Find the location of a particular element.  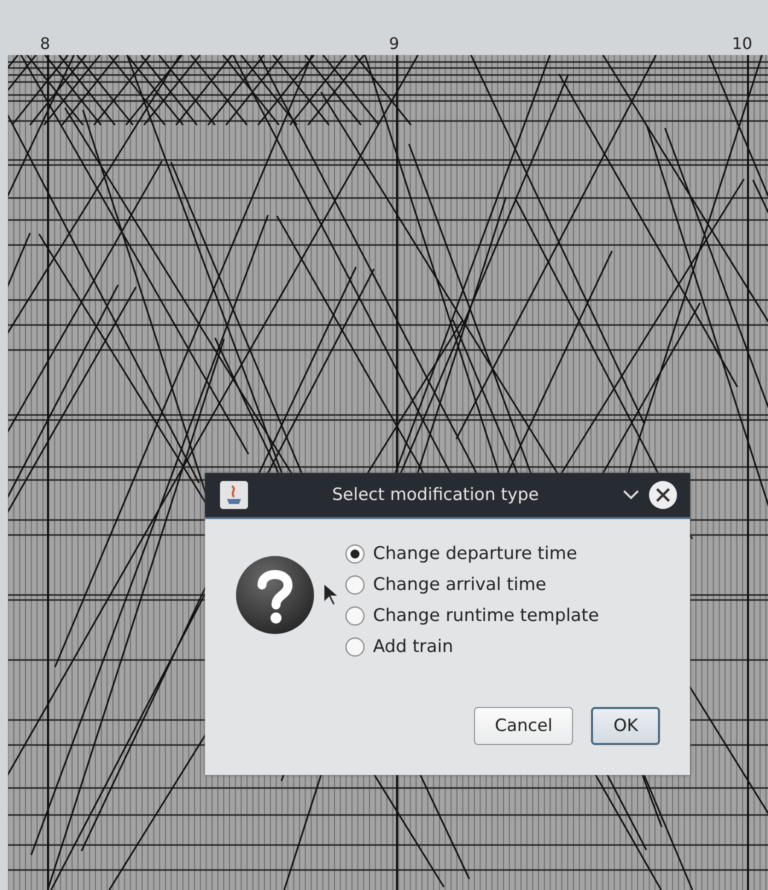

close-icon is located at coordinates (663, 495).